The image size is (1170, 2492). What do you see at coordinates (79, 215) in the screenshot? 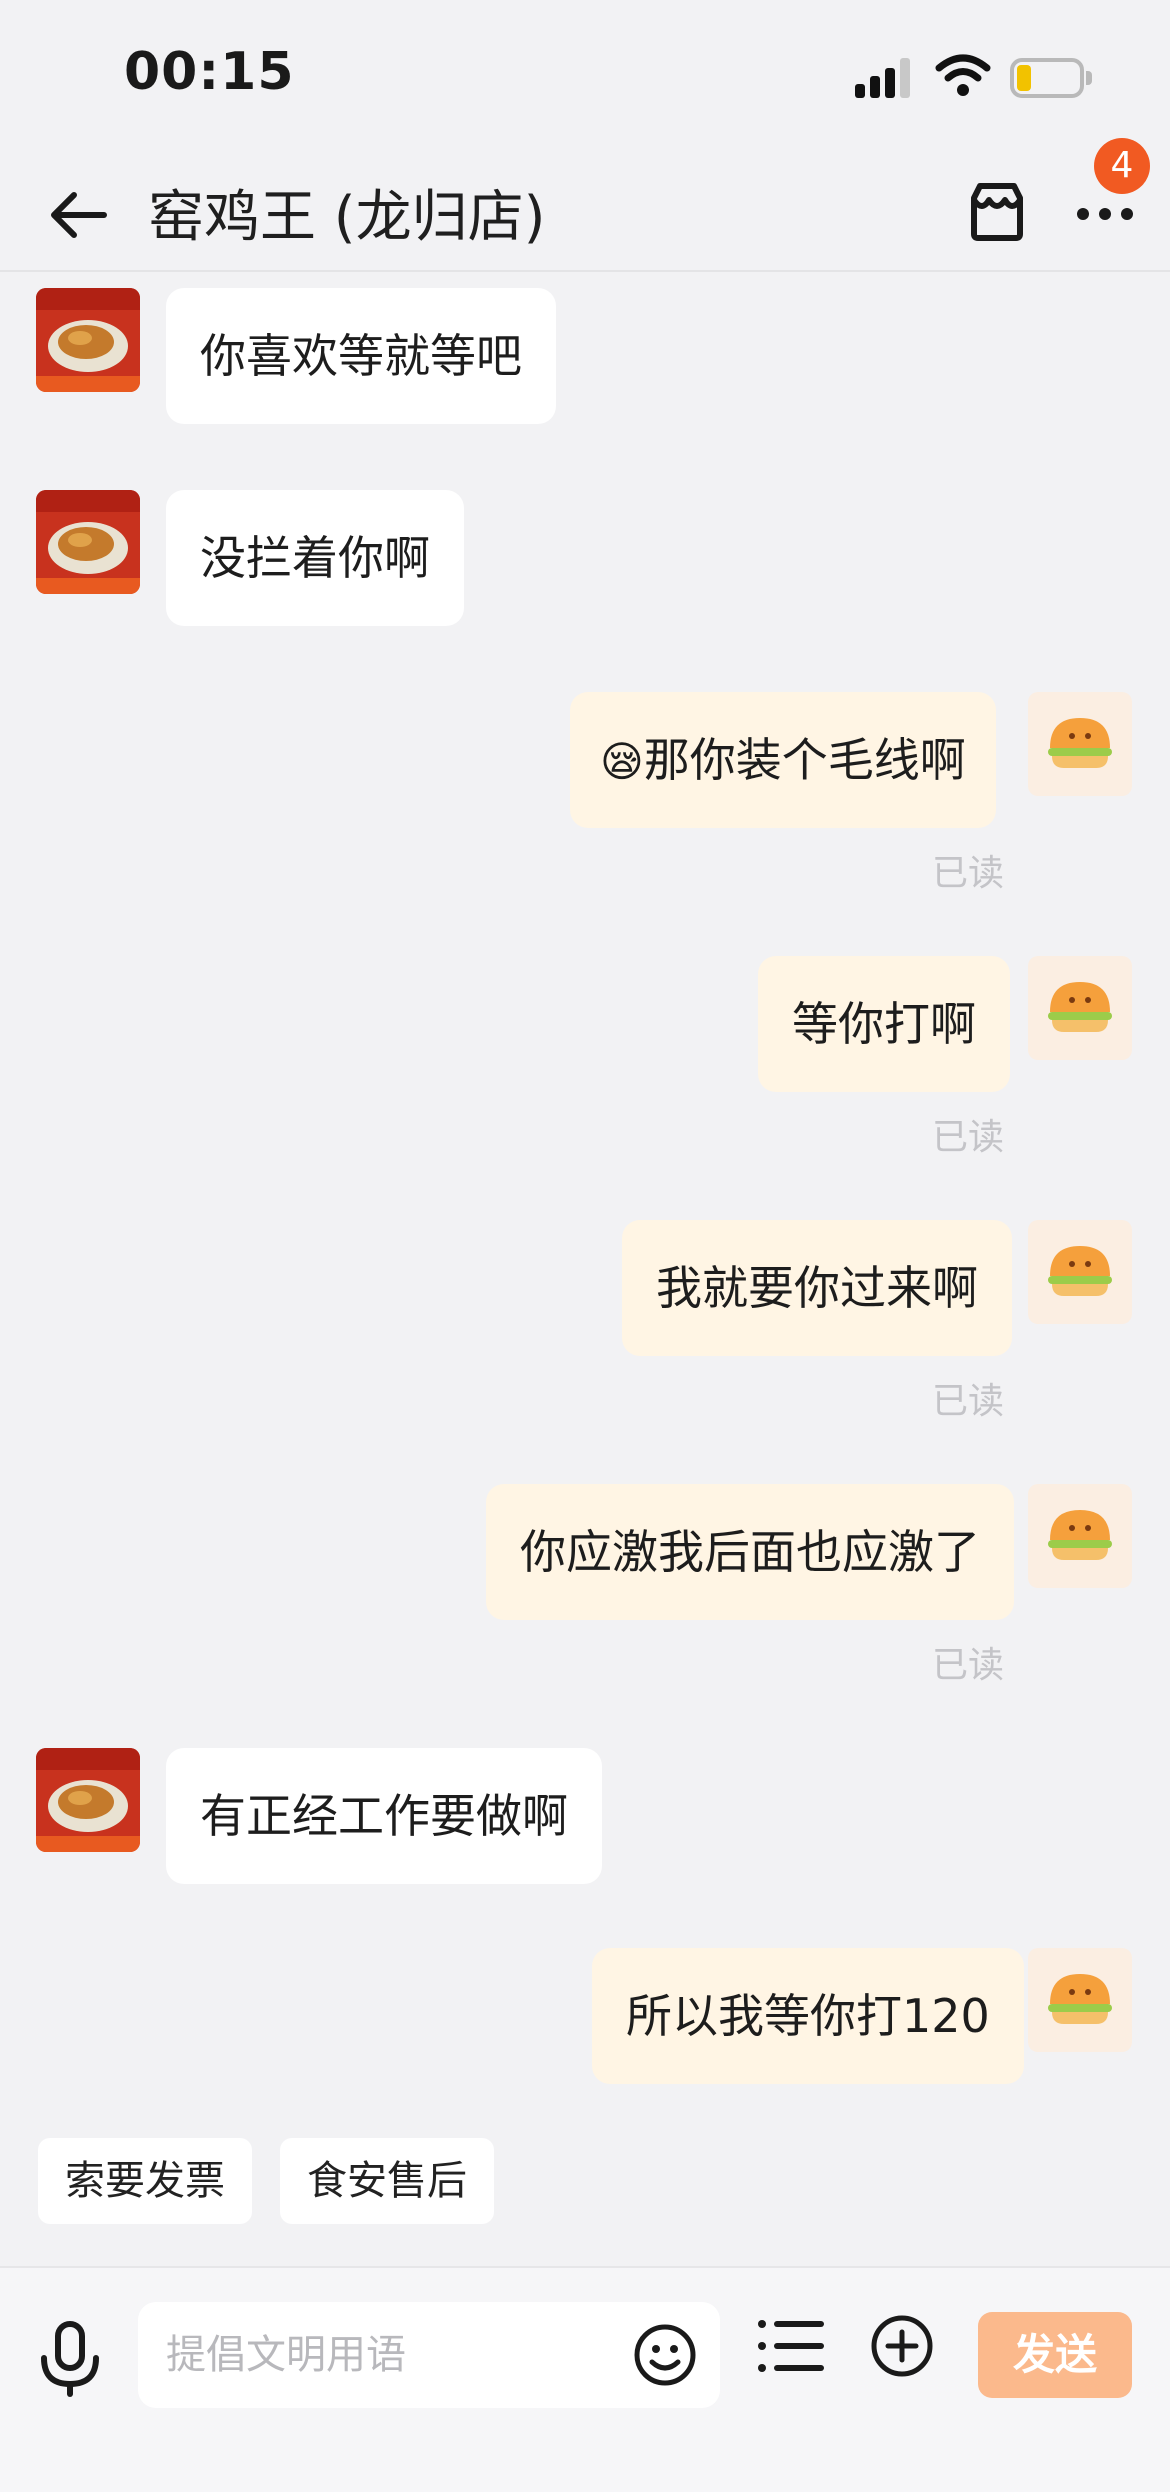
I see `back-arrow-icon` at bounding box center [79, 215].